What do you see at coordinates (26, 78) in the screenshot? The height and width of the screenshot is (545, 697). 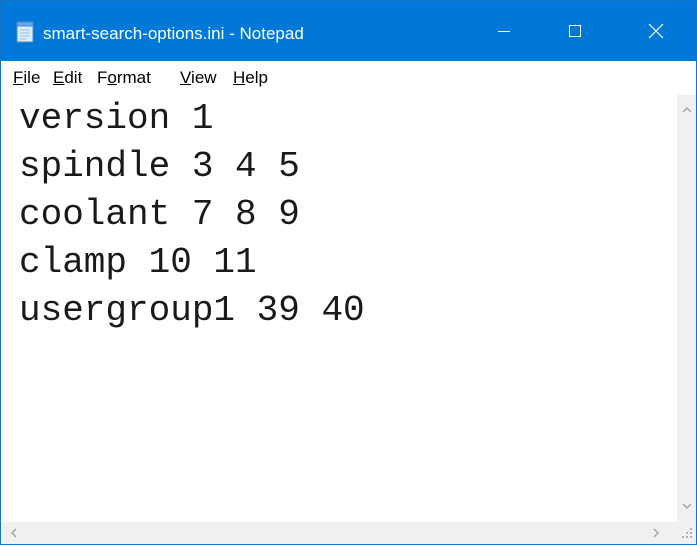 I see `menu-file: File` at bounding box center [26, 78].